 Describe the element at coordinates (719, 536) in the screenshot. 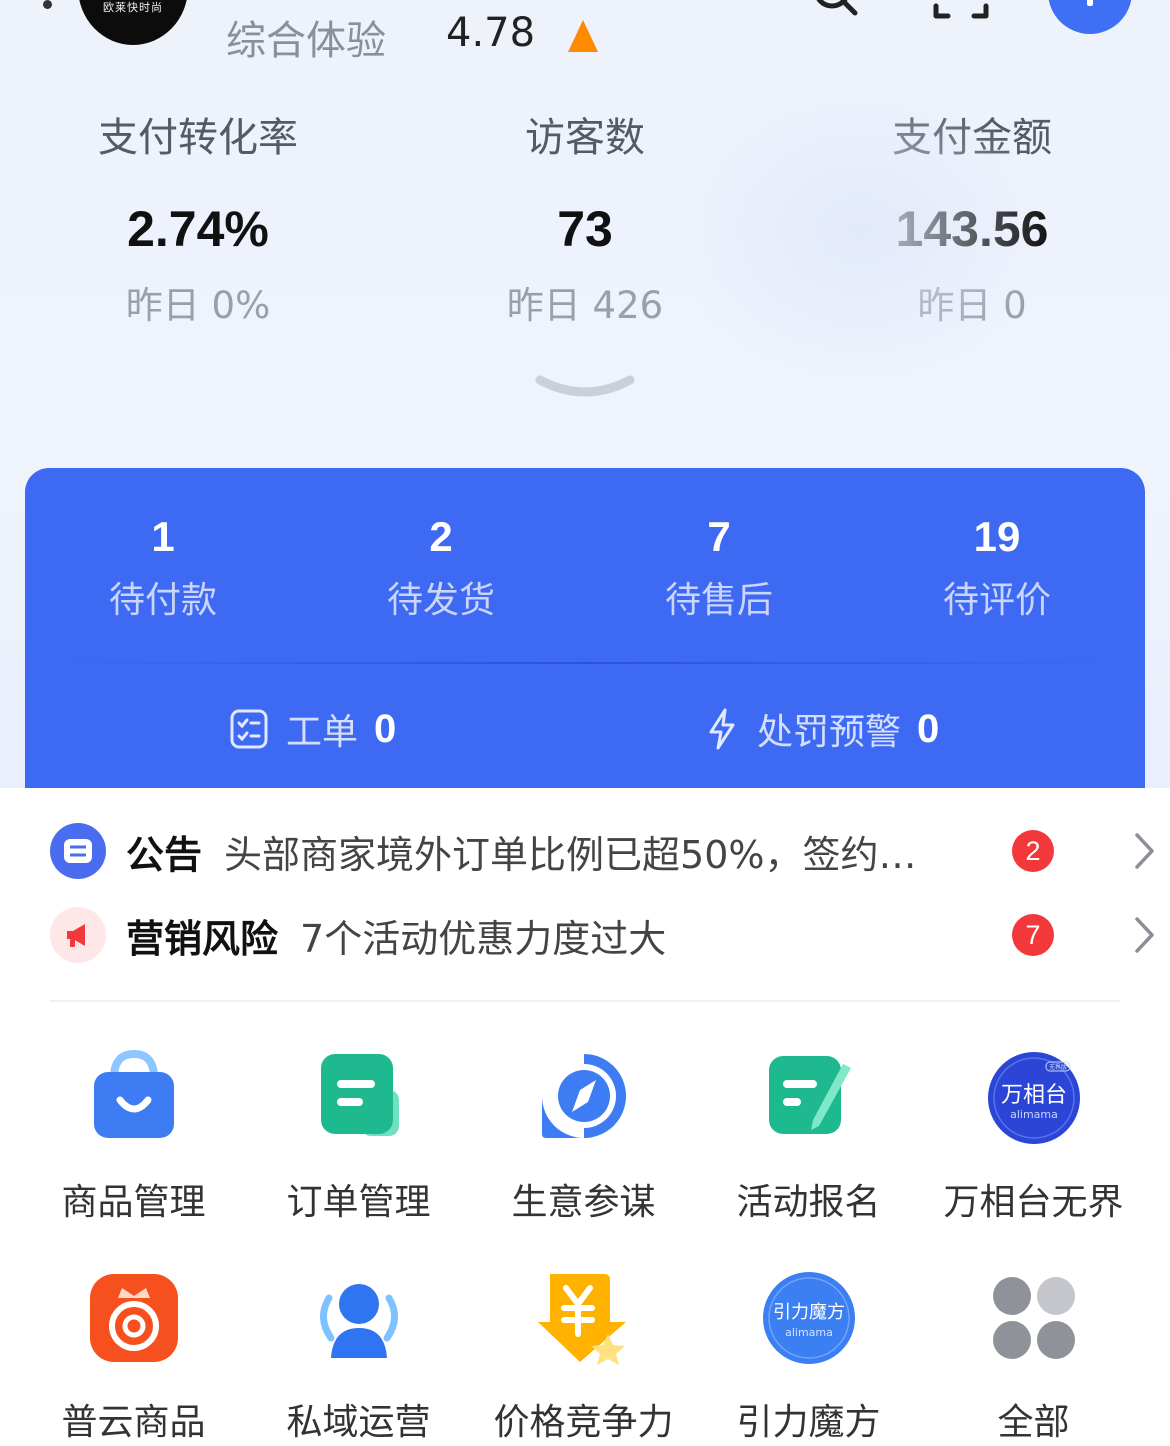

I see `order-count: 7` at that location.